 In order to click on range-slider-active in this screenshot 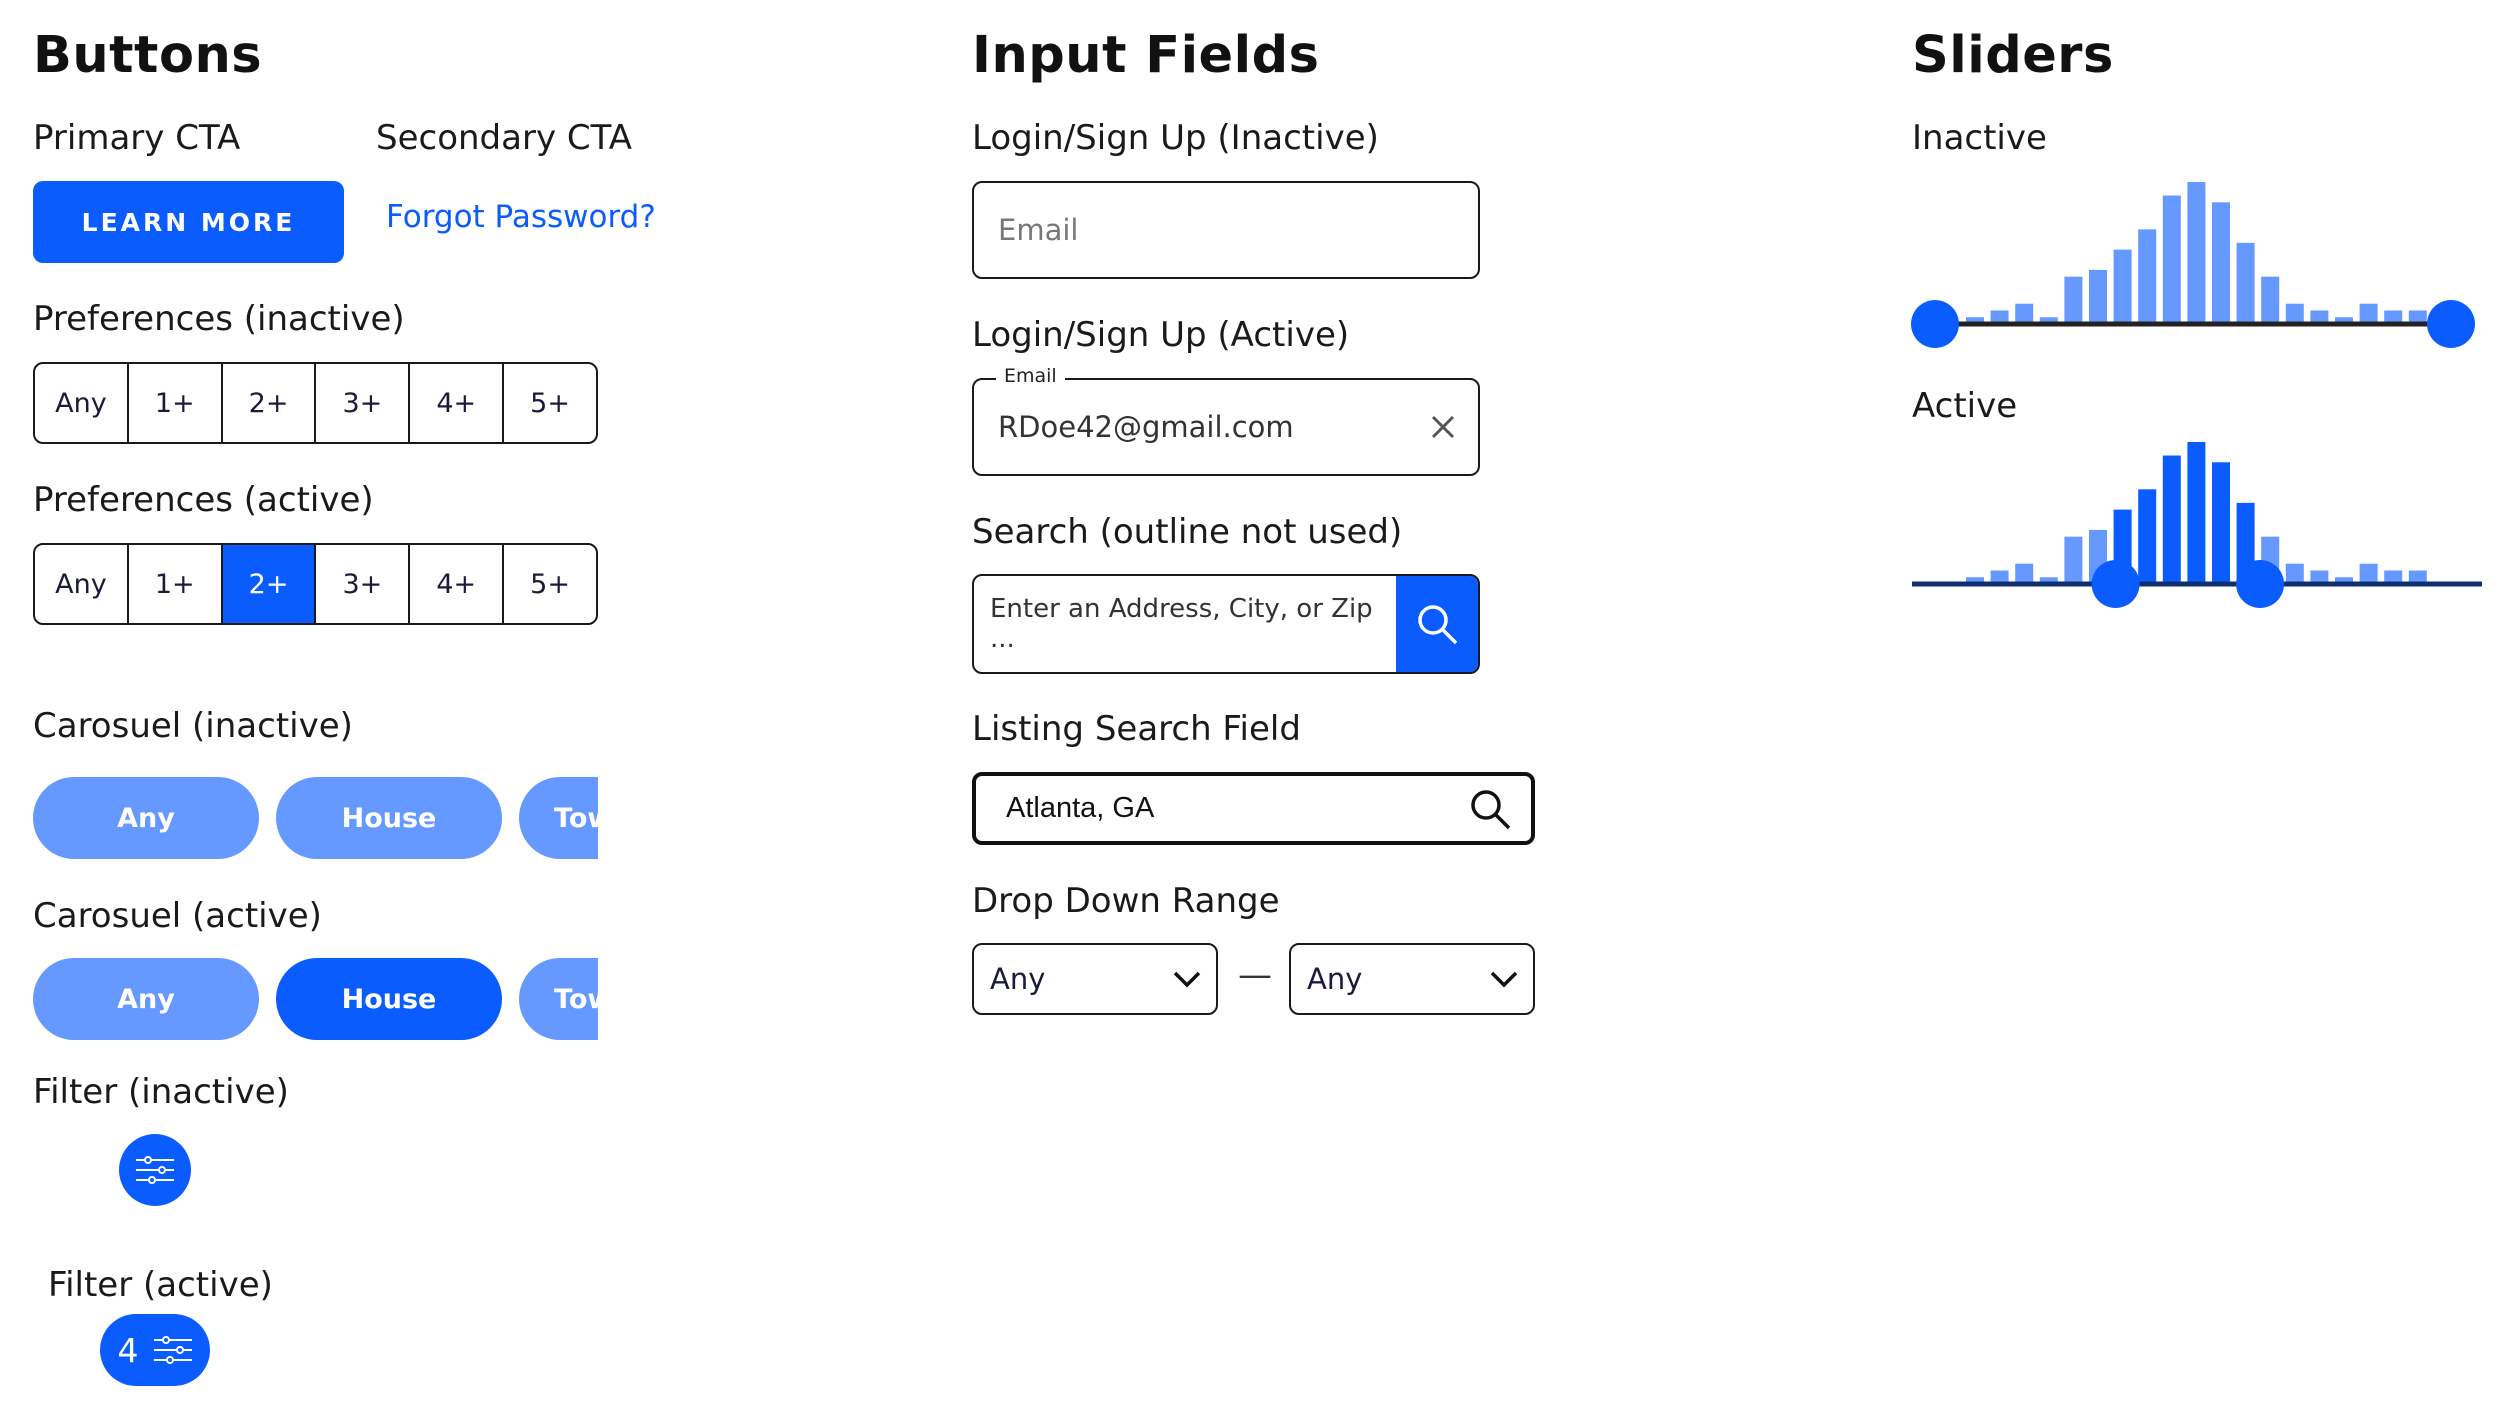, I will do `click(2200, 520)`.